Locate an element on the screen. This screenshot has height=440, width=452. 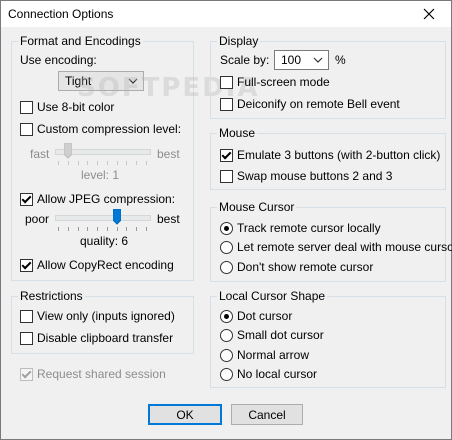
quality-min-label: poor is located at coordinates (37, 219).